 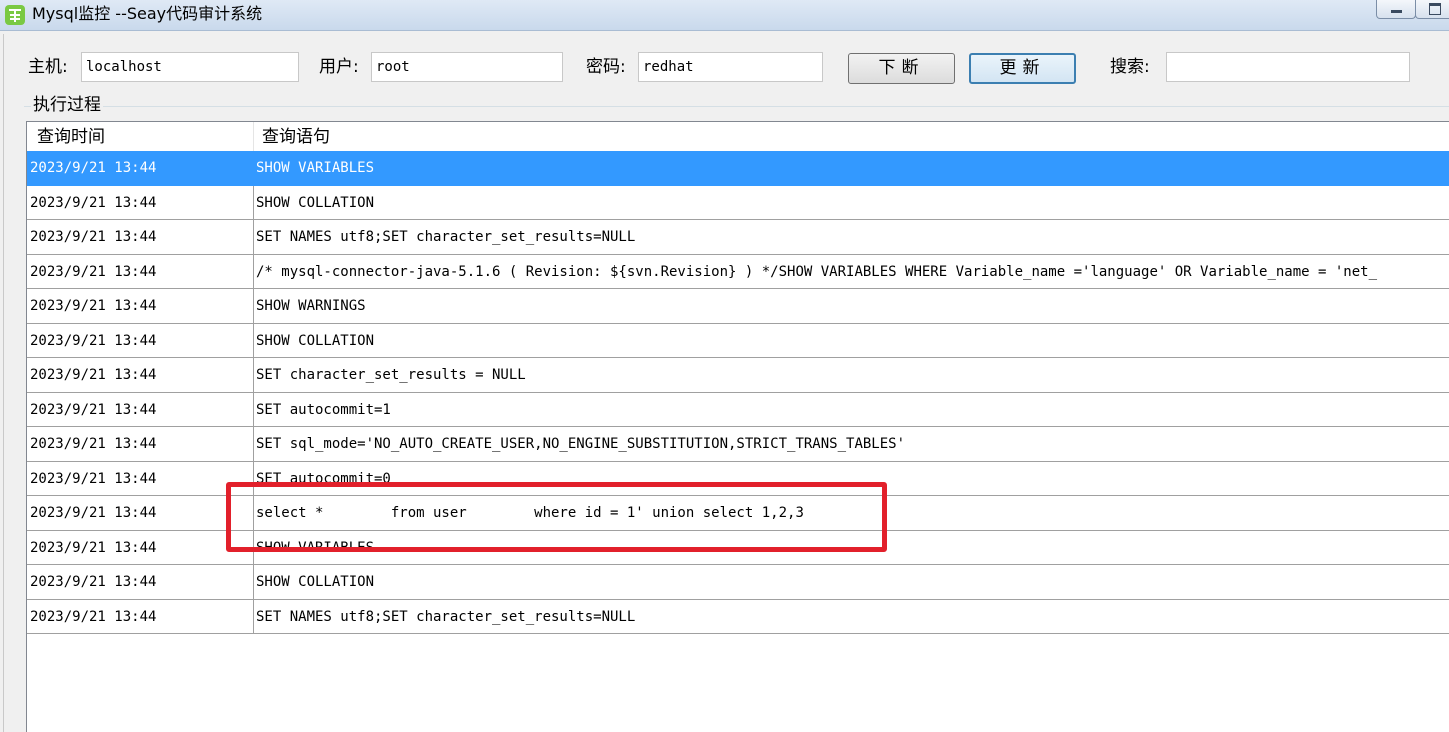 What do you see at coordinates (48, 67) in the screenshot?
I see `host-label: 主机:` at bounding box center [48, 67].